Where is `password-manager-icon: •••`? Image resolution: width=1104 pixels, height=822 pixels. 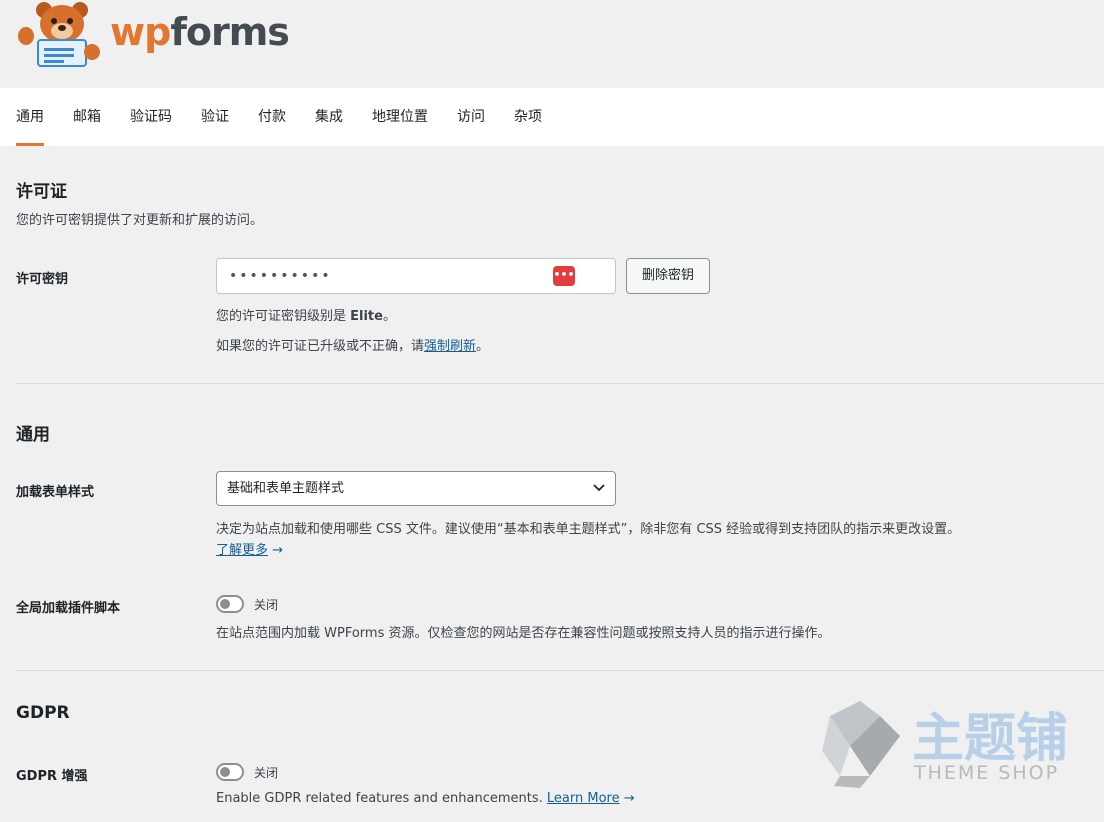
password-manager-icon: ••• is located at coordinates (564, 276).